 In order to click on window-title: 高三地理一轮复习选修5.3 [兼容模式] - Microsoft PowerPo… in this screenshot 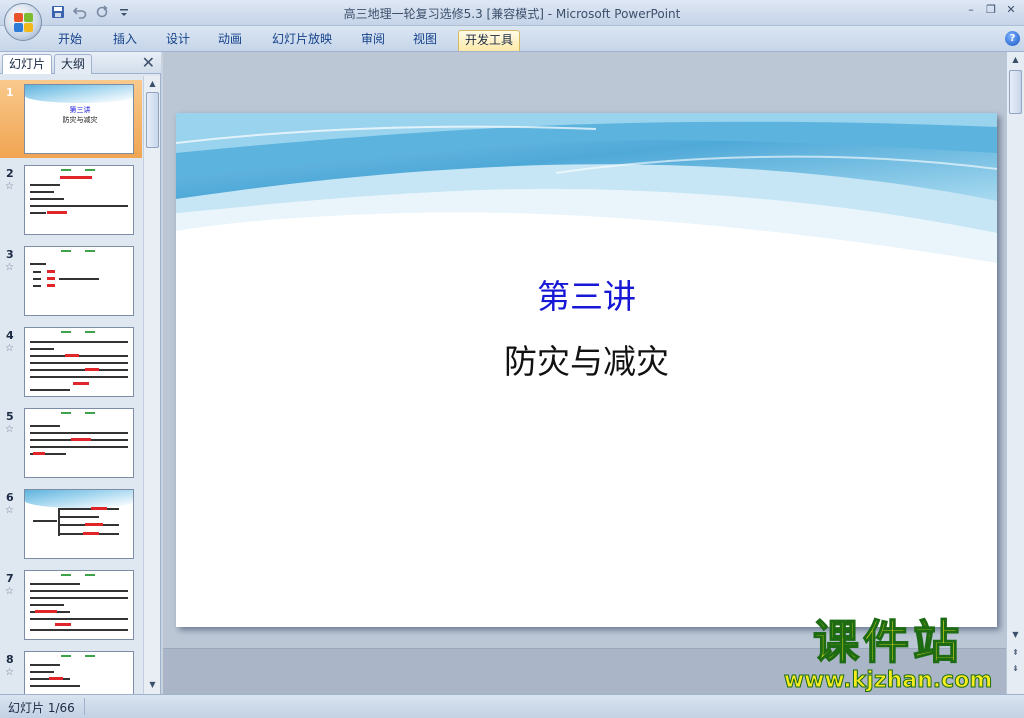, I will do `click(512, 14)`.